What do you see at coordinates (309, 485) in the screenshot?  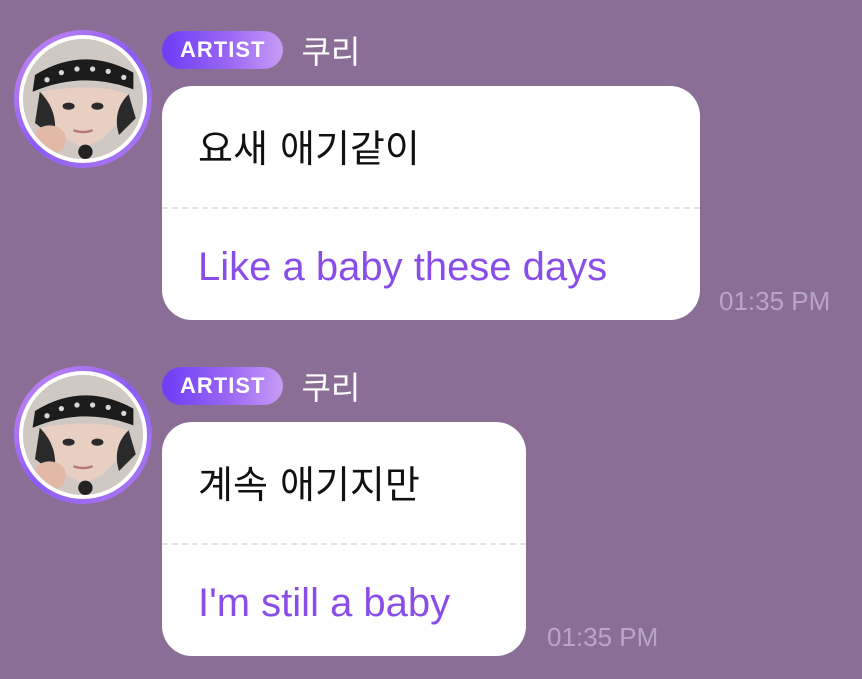 I see `original-text: 계속 애기지만` at bounding box center [309, 485].